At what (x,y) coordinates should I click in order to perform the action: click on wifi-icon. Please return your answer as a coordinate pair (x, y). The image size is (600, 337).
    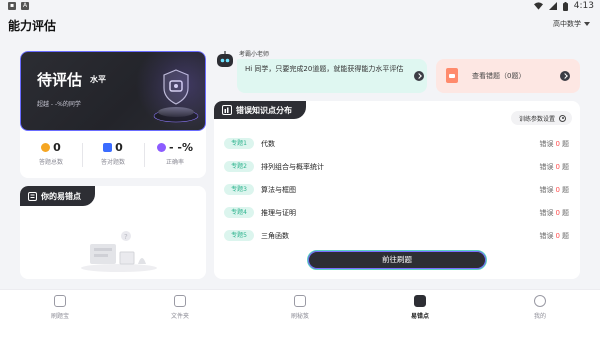
    Looking at the image, I should click on (538, 6).